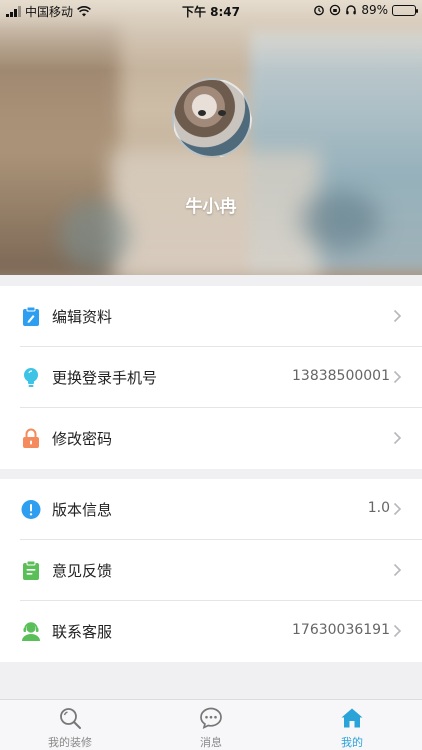 The image size is (422, 750). What do you see at coordinates (352, 742) in the screenshot?
I see `tab-label: 我的` at bounding box center [352, 742].